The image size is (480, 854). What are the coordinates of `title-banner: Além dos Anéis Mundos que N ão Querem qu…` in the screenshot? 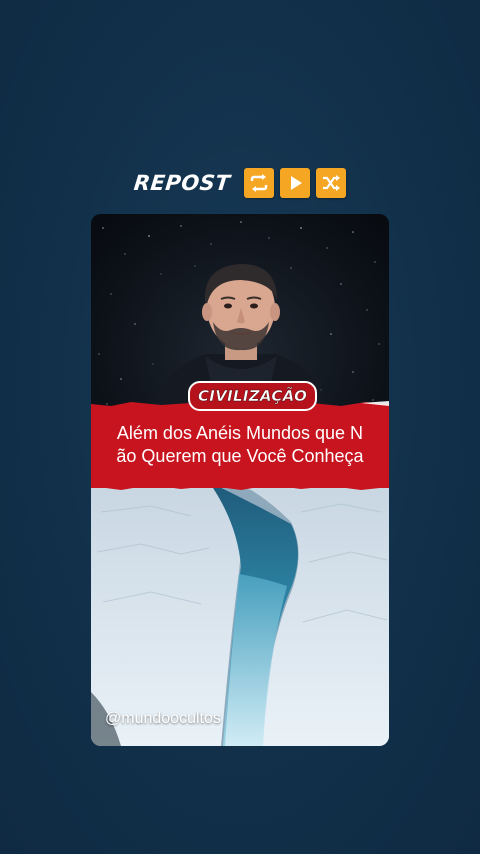 It's located at (240, 445).